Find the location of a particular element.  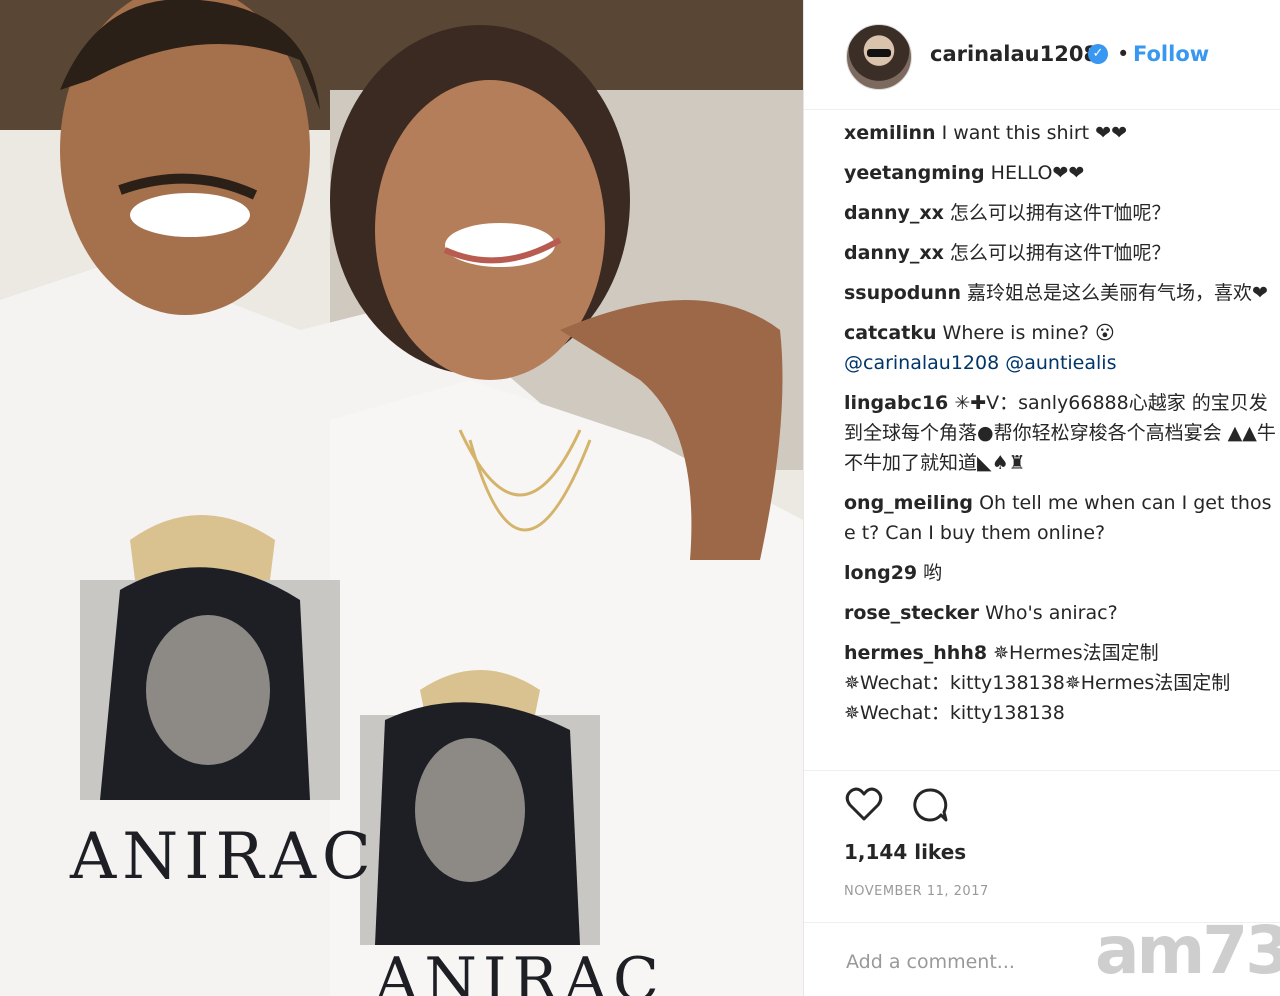

comment-item: xemilinn I want this shirt ❤❤ is located at coordinates (1062, 133).